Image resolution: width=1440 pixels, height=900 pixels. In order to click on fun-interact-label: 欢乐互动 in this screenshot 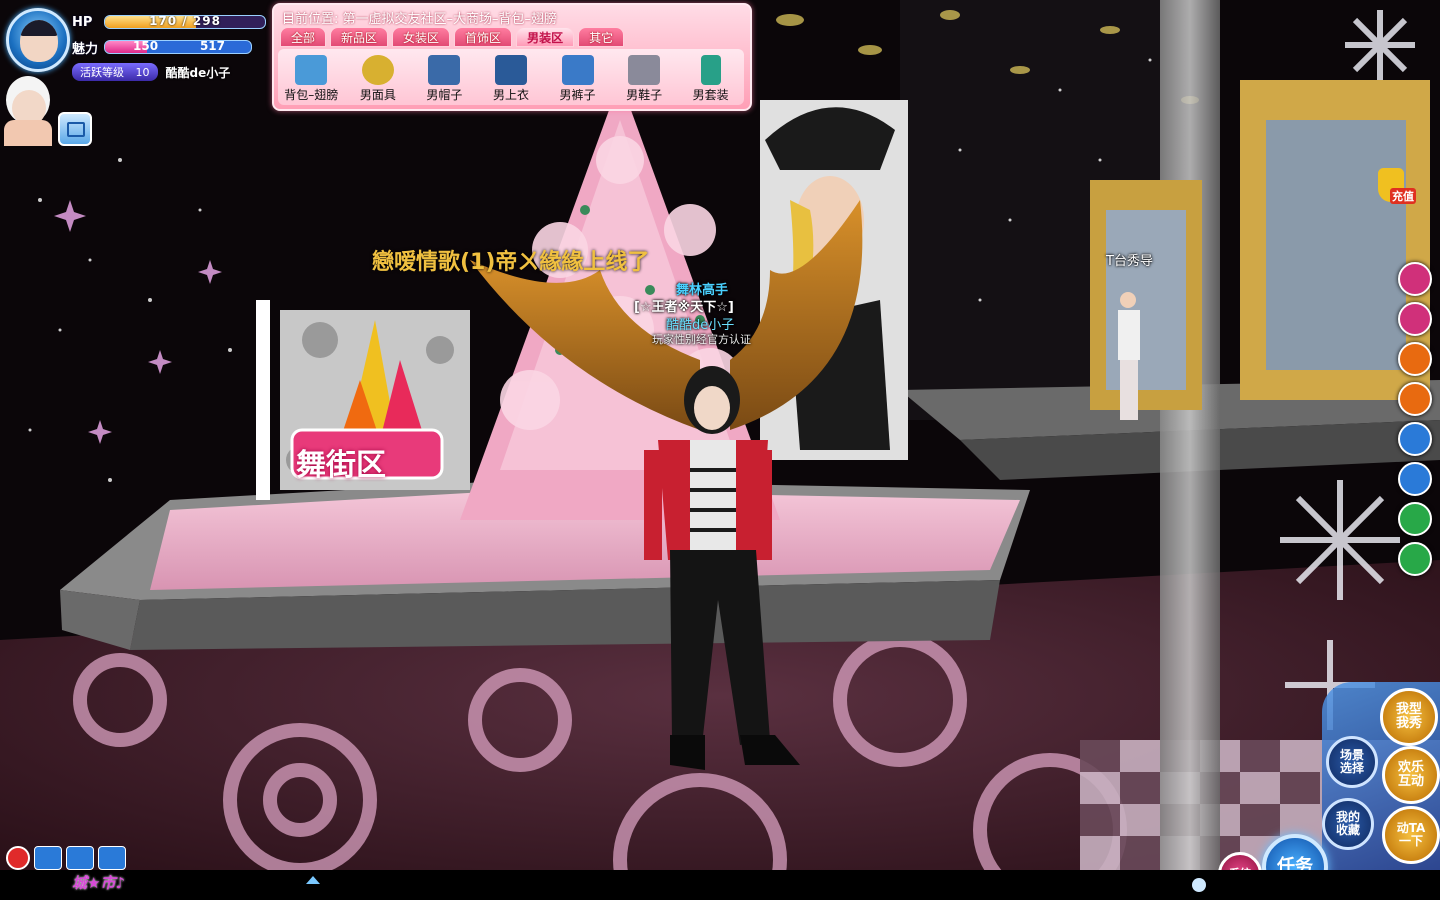, I will do `click(1410, 774)`.